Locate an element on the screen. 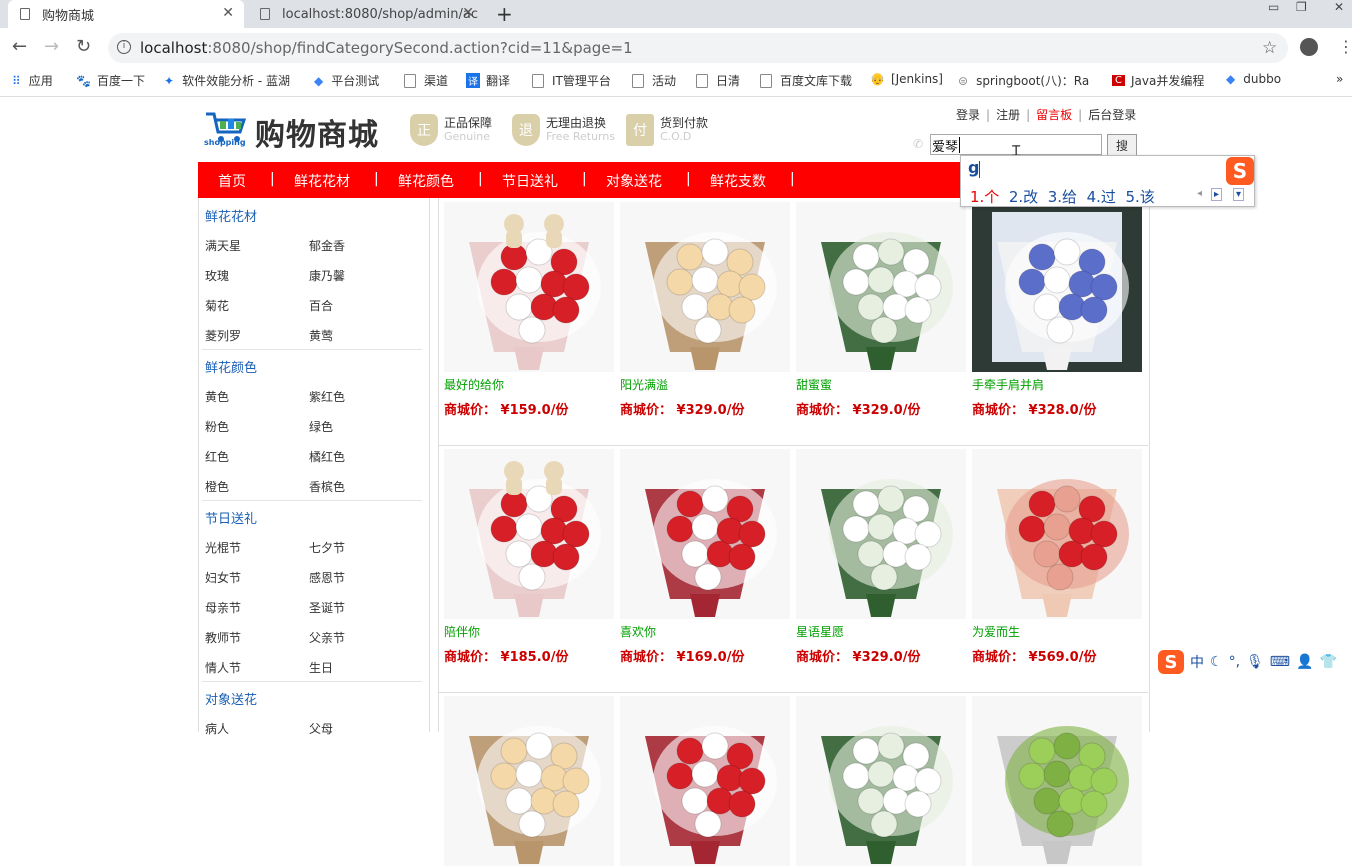 The image size is (1352, 866). bookmark-dubbo: ◆ dubbo is located at coordinates (1253, 79).